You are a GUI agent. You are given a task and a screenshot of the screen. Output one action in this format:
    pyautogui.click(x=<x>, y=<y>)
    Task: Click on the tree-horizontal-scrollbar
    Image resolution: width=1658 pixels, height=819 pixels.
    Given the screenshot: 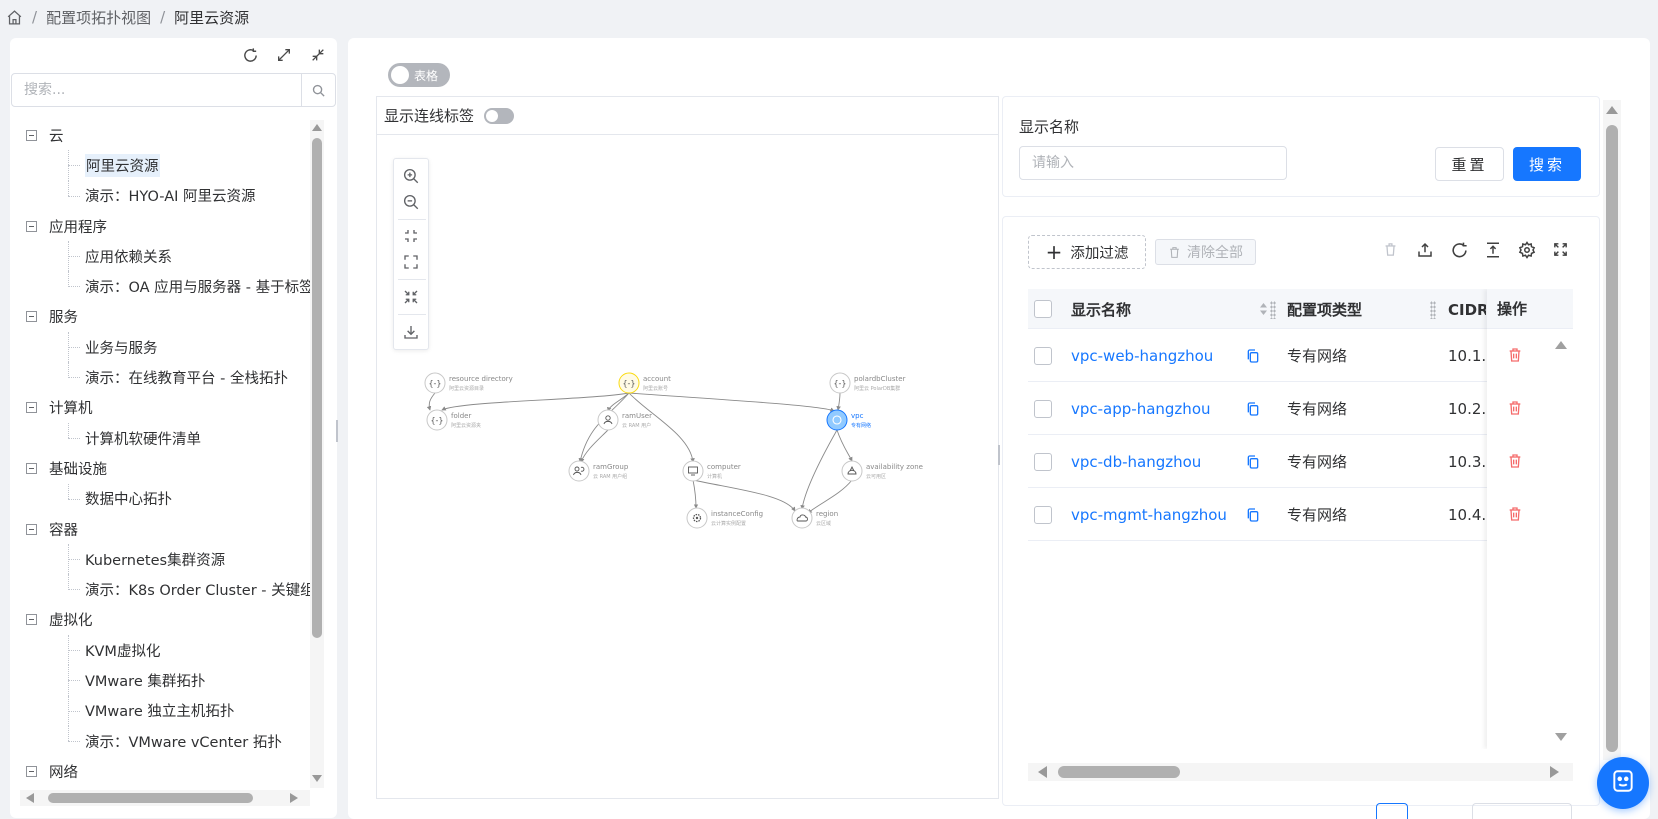 What is the action you would take?
    pyautogui.click(x=165, y=798)
    